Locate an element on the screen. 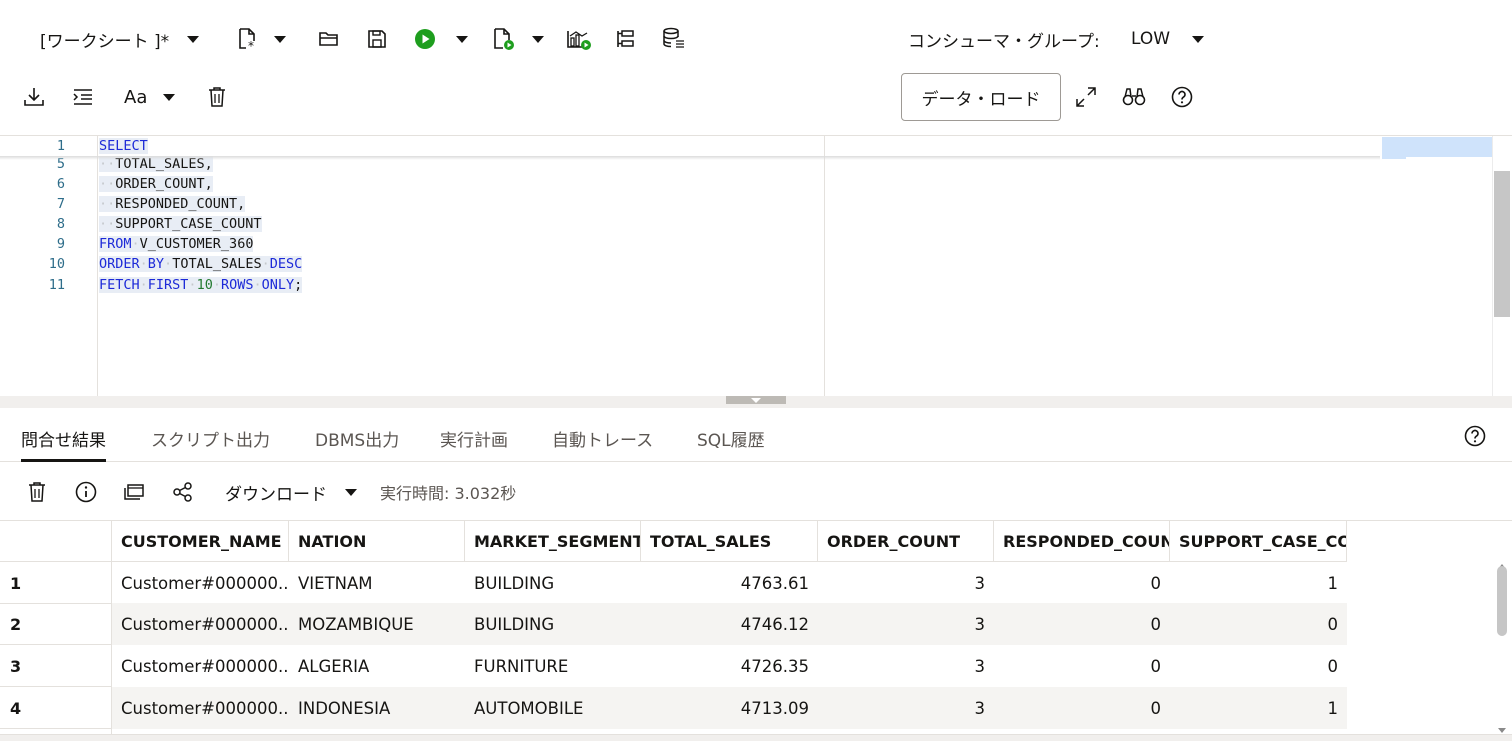 This screenshot has width=1512, height=741. grid-scrollbar is located at coordinates (1502, 601).